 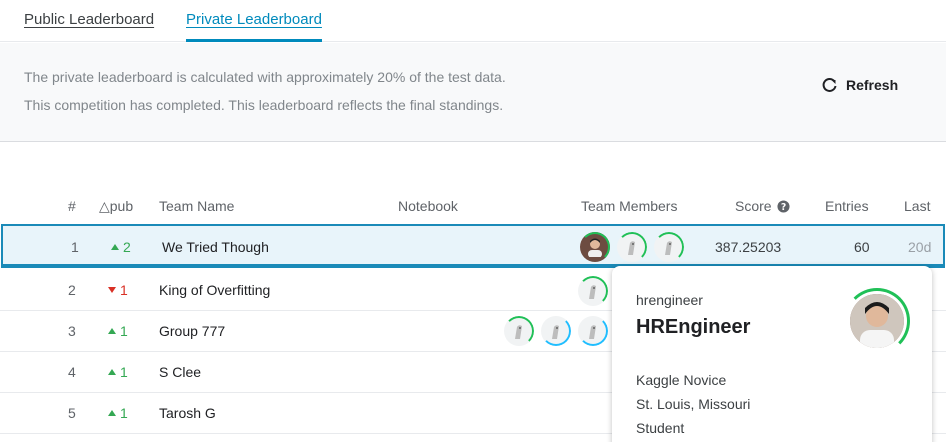 I want to click on profile-display-name: HREngineer, so click(x=693, y=327).